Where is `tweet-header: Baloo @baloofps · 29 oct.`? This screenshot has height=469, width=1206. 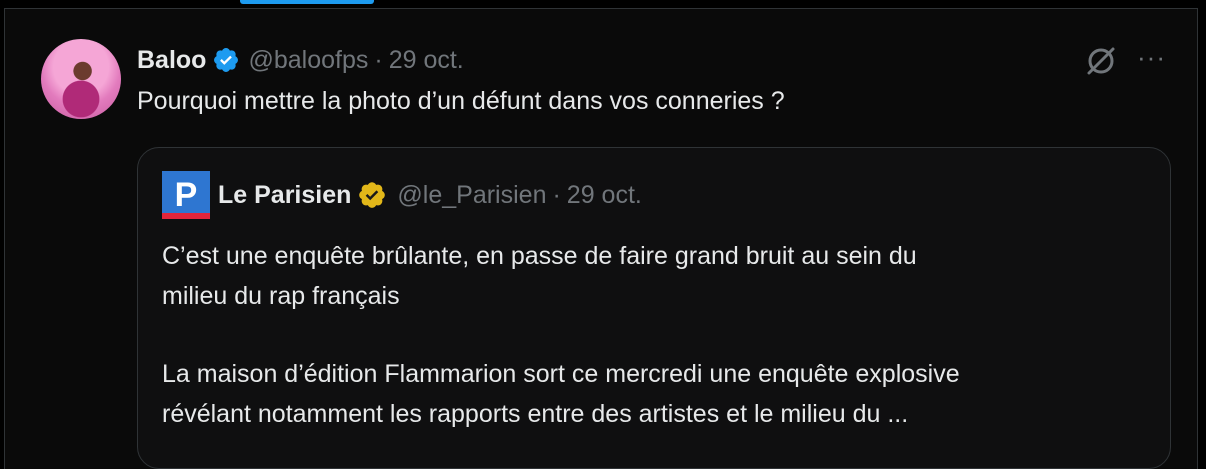 tweet-header: Baloo @baloofps · 29 oct. is located at coordinates (300, 60).